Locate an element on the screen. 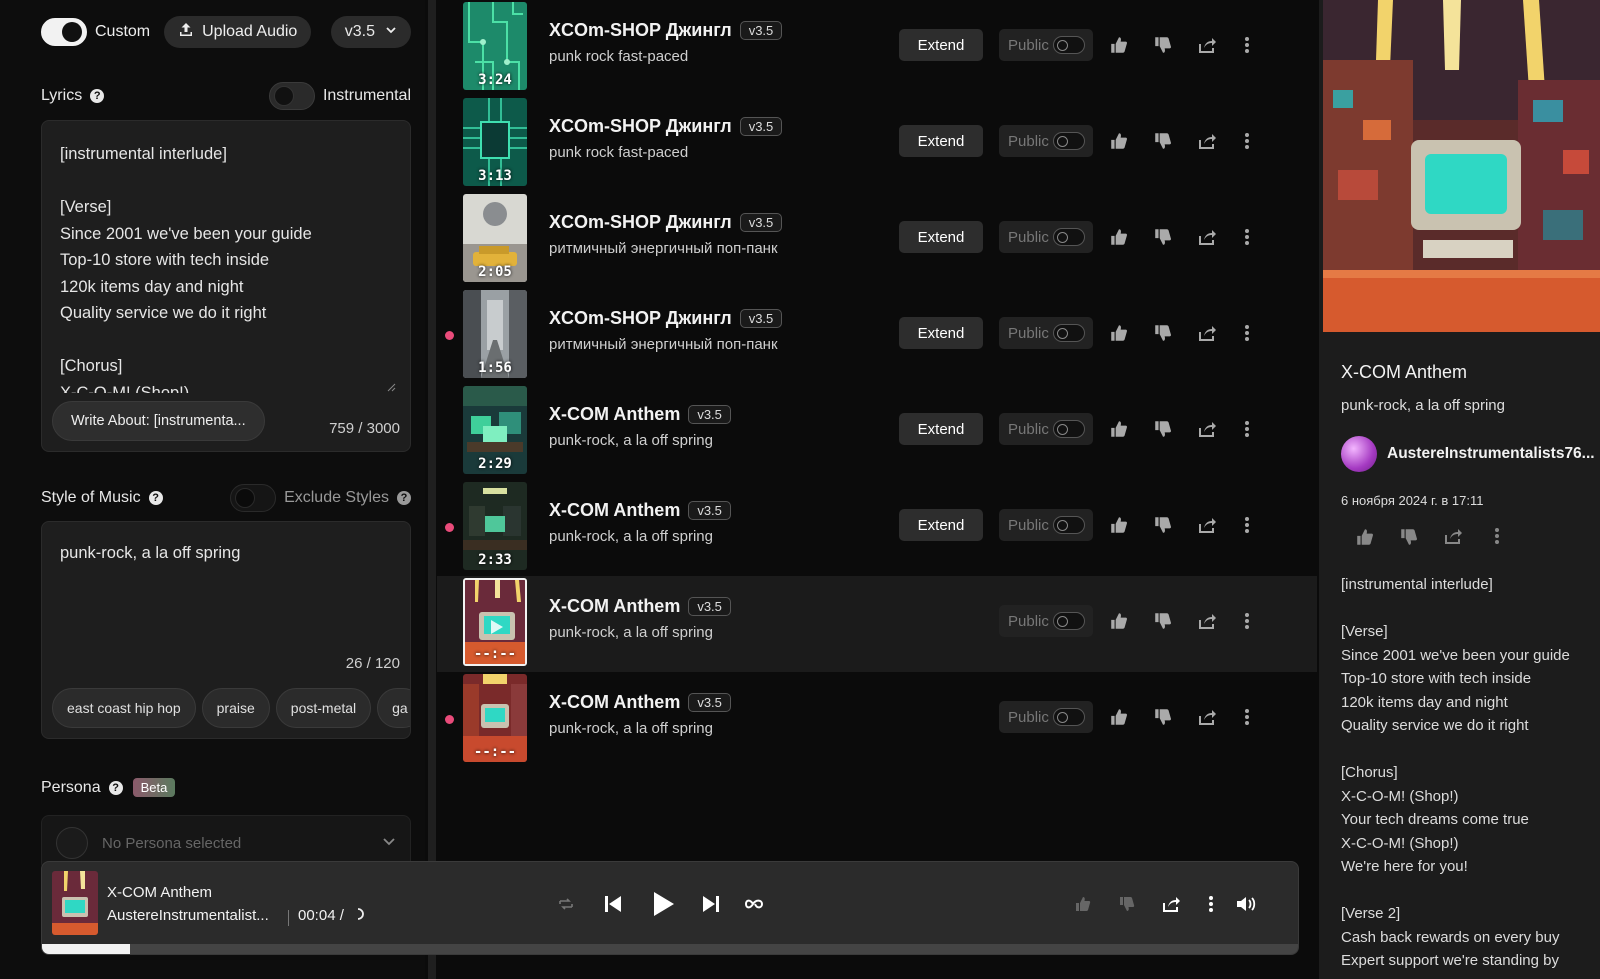  style-chip: ga is located at coordinates (393, 708).